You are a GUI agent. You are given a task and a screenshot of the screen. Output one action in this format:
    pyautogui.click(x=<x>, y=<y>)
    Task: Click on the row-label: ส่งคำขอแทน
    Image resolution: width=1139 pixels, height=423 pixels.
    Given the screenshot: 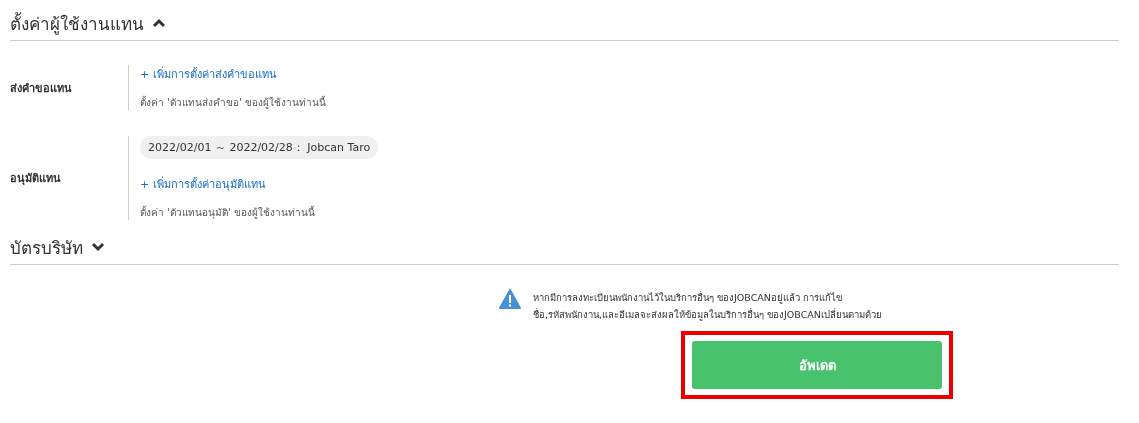 What is the action you would take?
    pyautogui.click(x=41, y=88)
    